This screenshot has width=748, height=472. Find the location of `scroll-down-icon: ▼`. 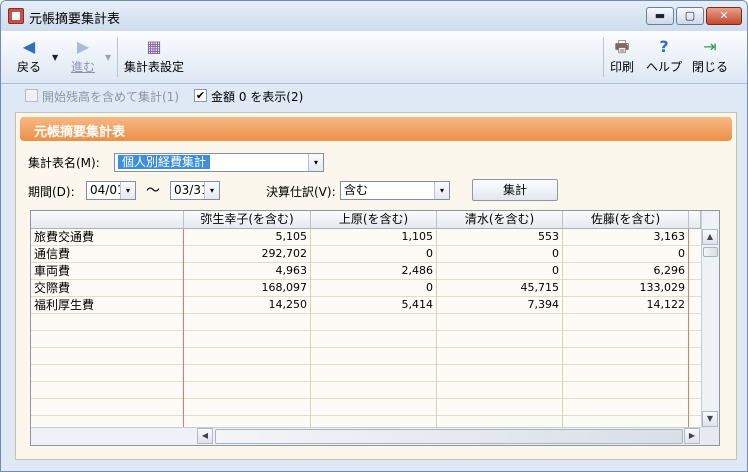

scroll-down-icon: ▼ is located at coordinates (710, 419).